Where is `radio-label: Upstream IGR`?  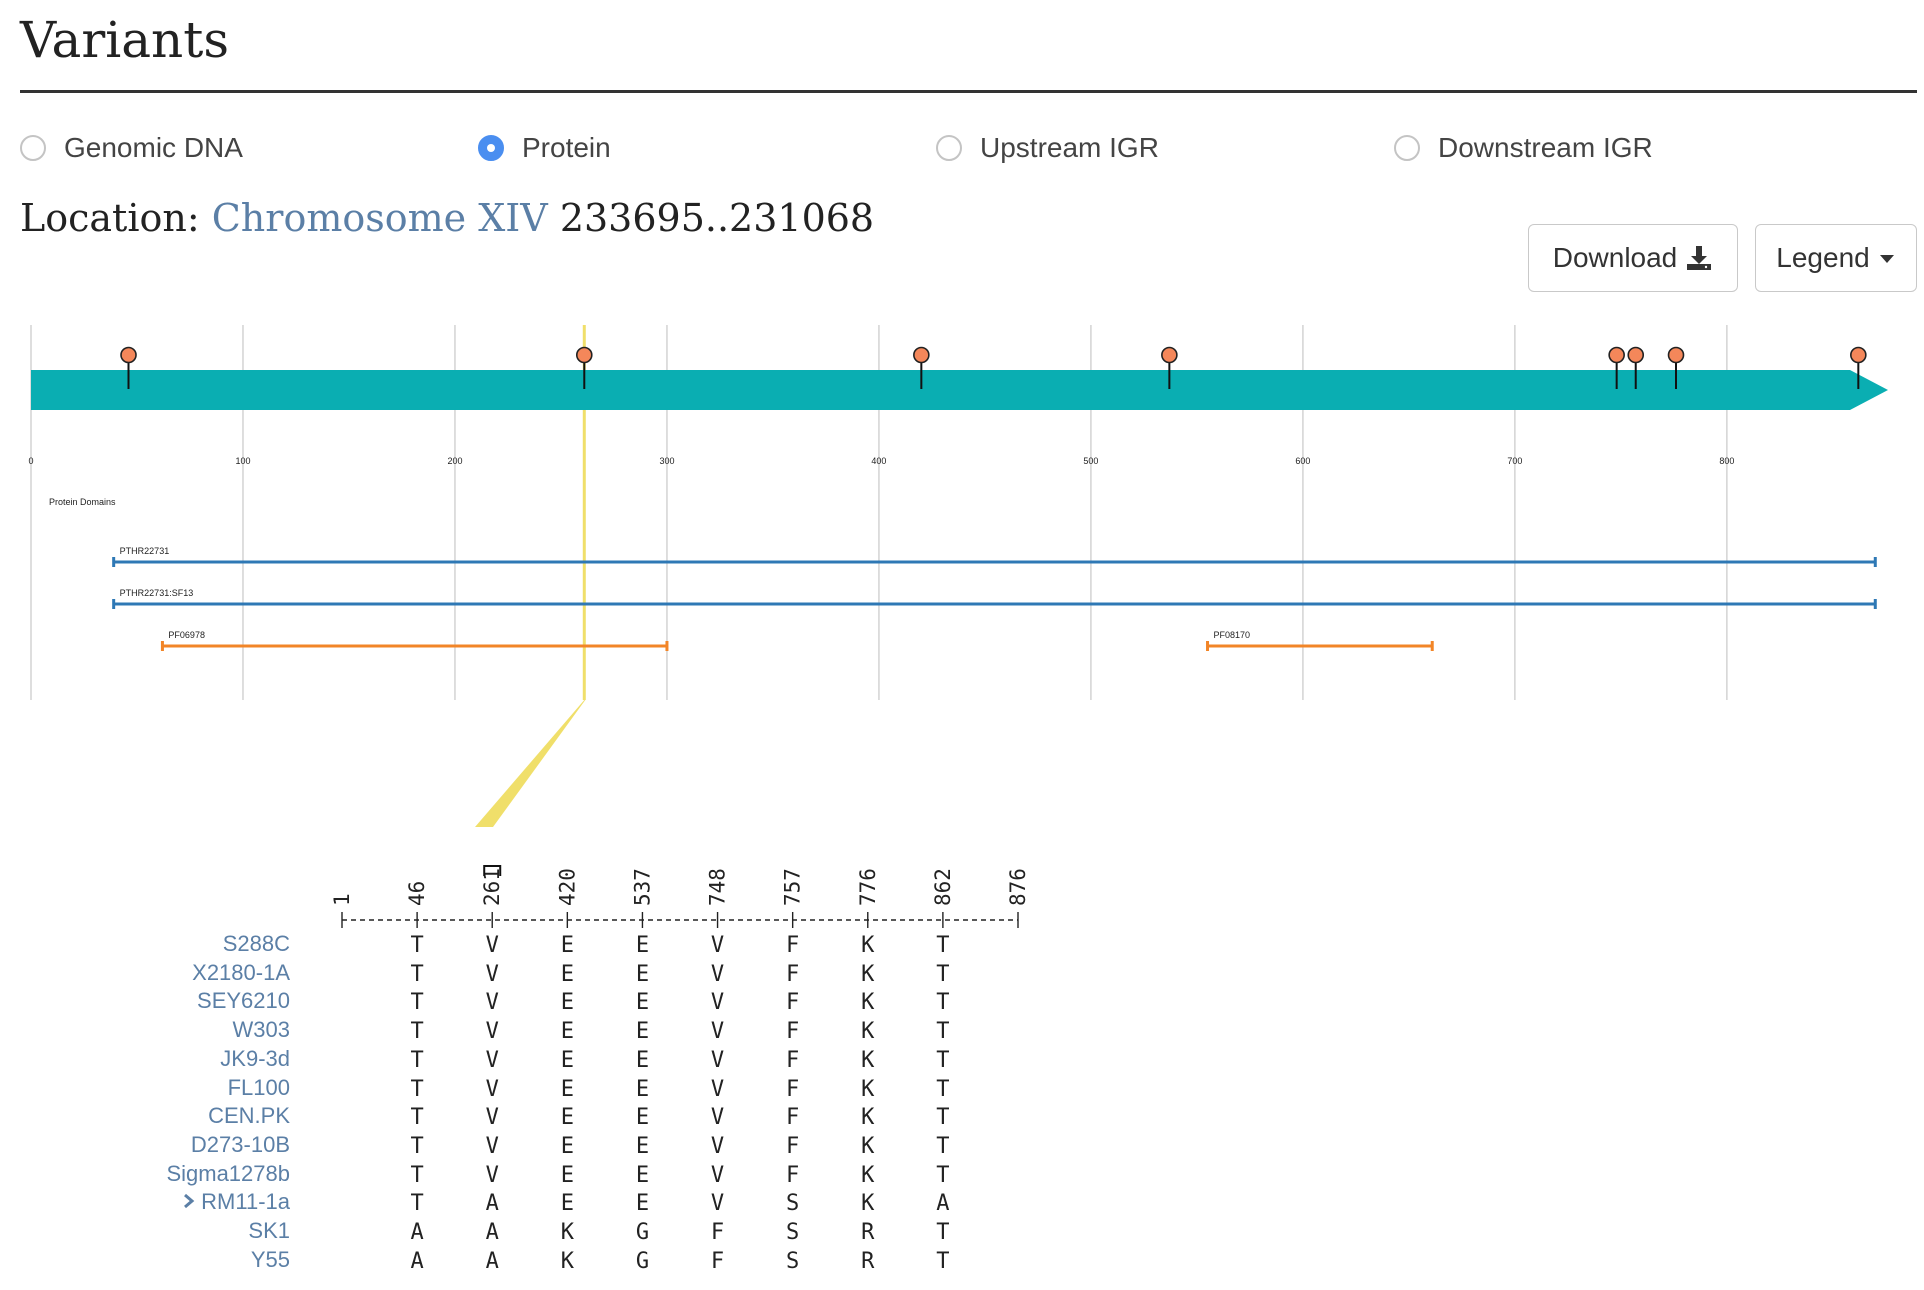
radio-label: Upstream IGR is located at coordinates (1069, 147).